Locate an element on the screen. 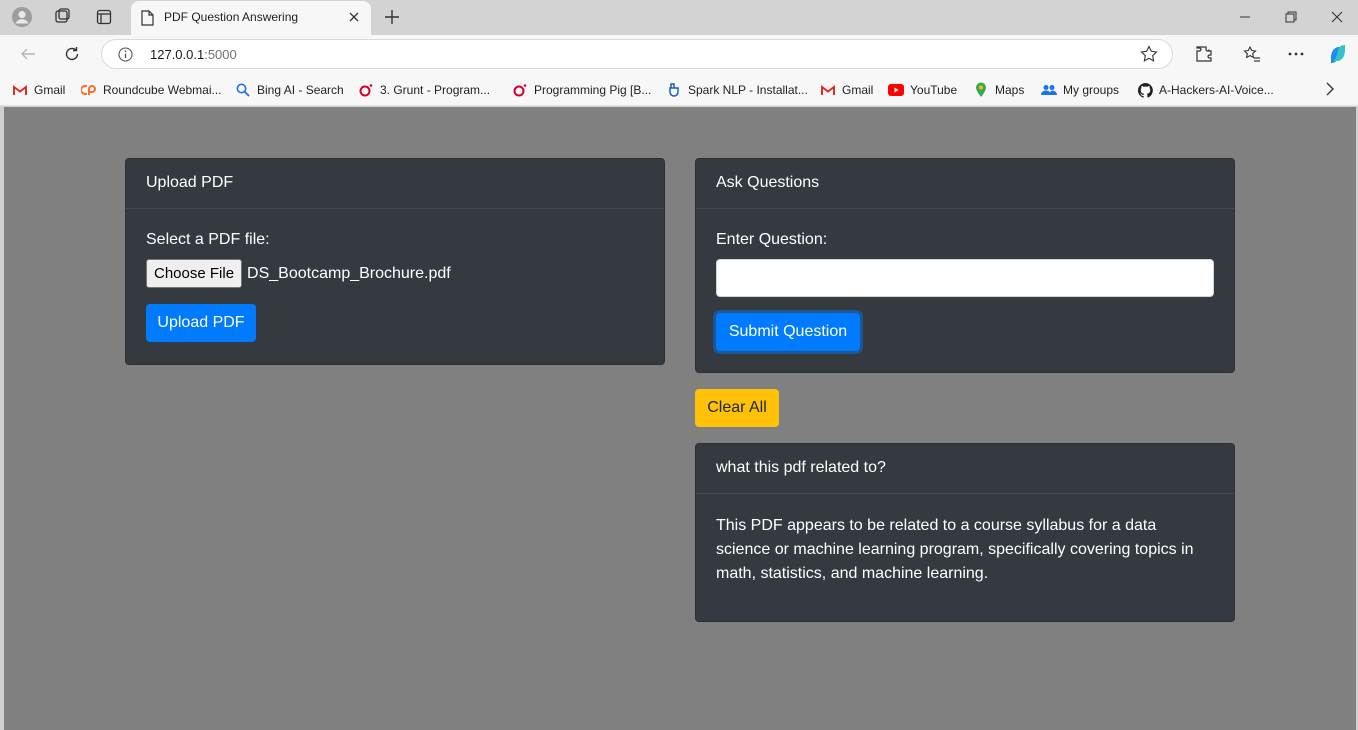 This screenshot has width=1358, height=730. submit-question-button: Submit Question is located at coordinates (788, 332).